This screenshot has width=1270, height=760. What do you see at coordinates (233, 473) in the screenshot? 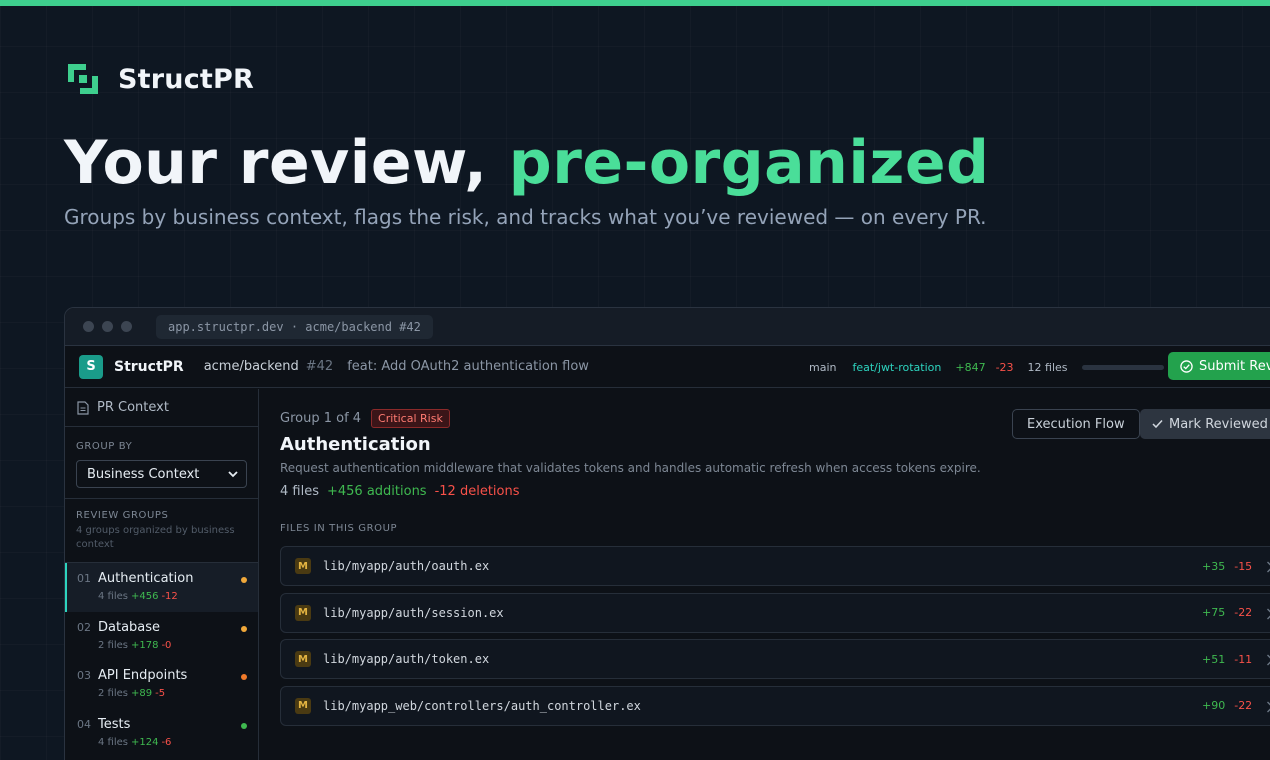
I see `chevron-down-icon` at bounding box center [233, 473].